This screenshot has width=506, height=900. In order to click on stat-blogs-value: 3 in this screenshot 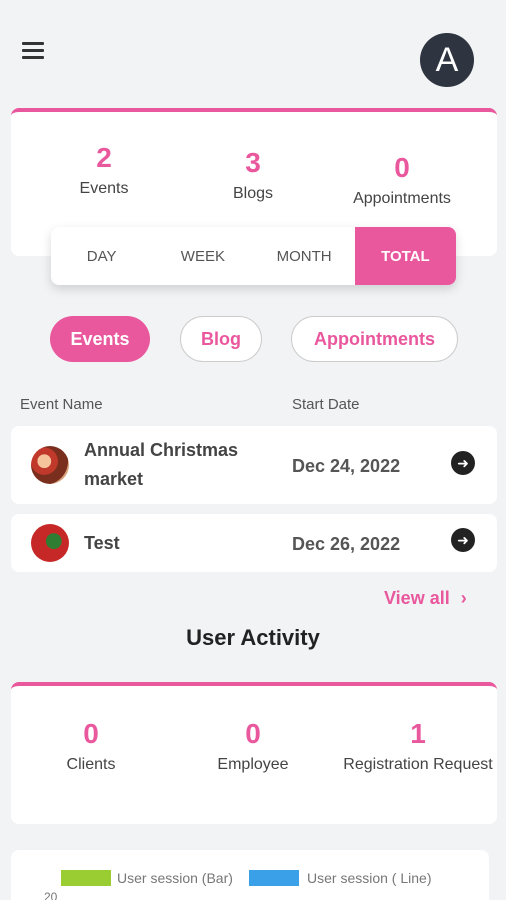, I will do `click(253, 162)`.